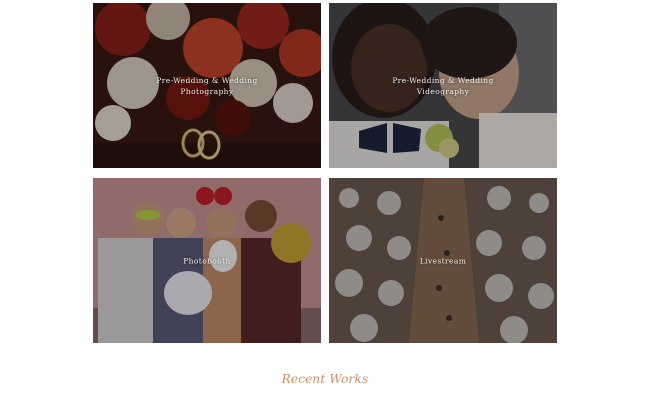 Image resolution: width=650 pixels, height=406 pixels. Describe the element at coordinates (443, 91) in the screenshot. I see `tile-label-line2: Videography` at that location.